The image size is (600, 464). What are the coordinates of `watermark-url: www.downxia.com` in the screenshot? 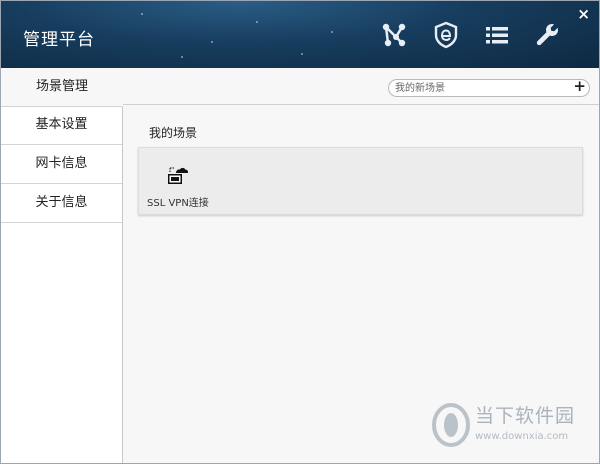 It's located at (522, 436).